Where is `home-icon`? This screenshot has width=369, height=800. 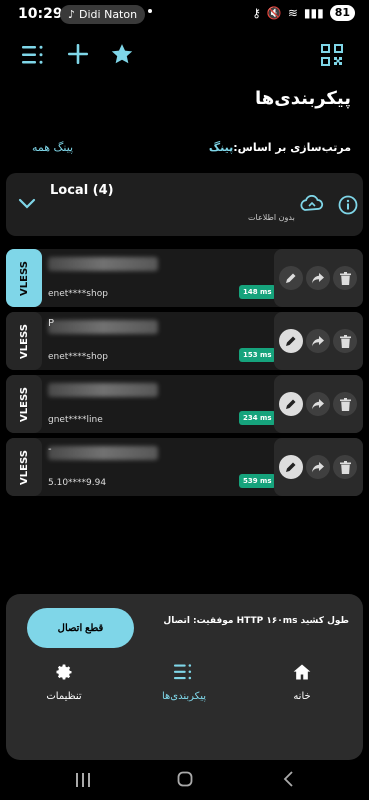
home-icon is located at coordinates (302, 673).